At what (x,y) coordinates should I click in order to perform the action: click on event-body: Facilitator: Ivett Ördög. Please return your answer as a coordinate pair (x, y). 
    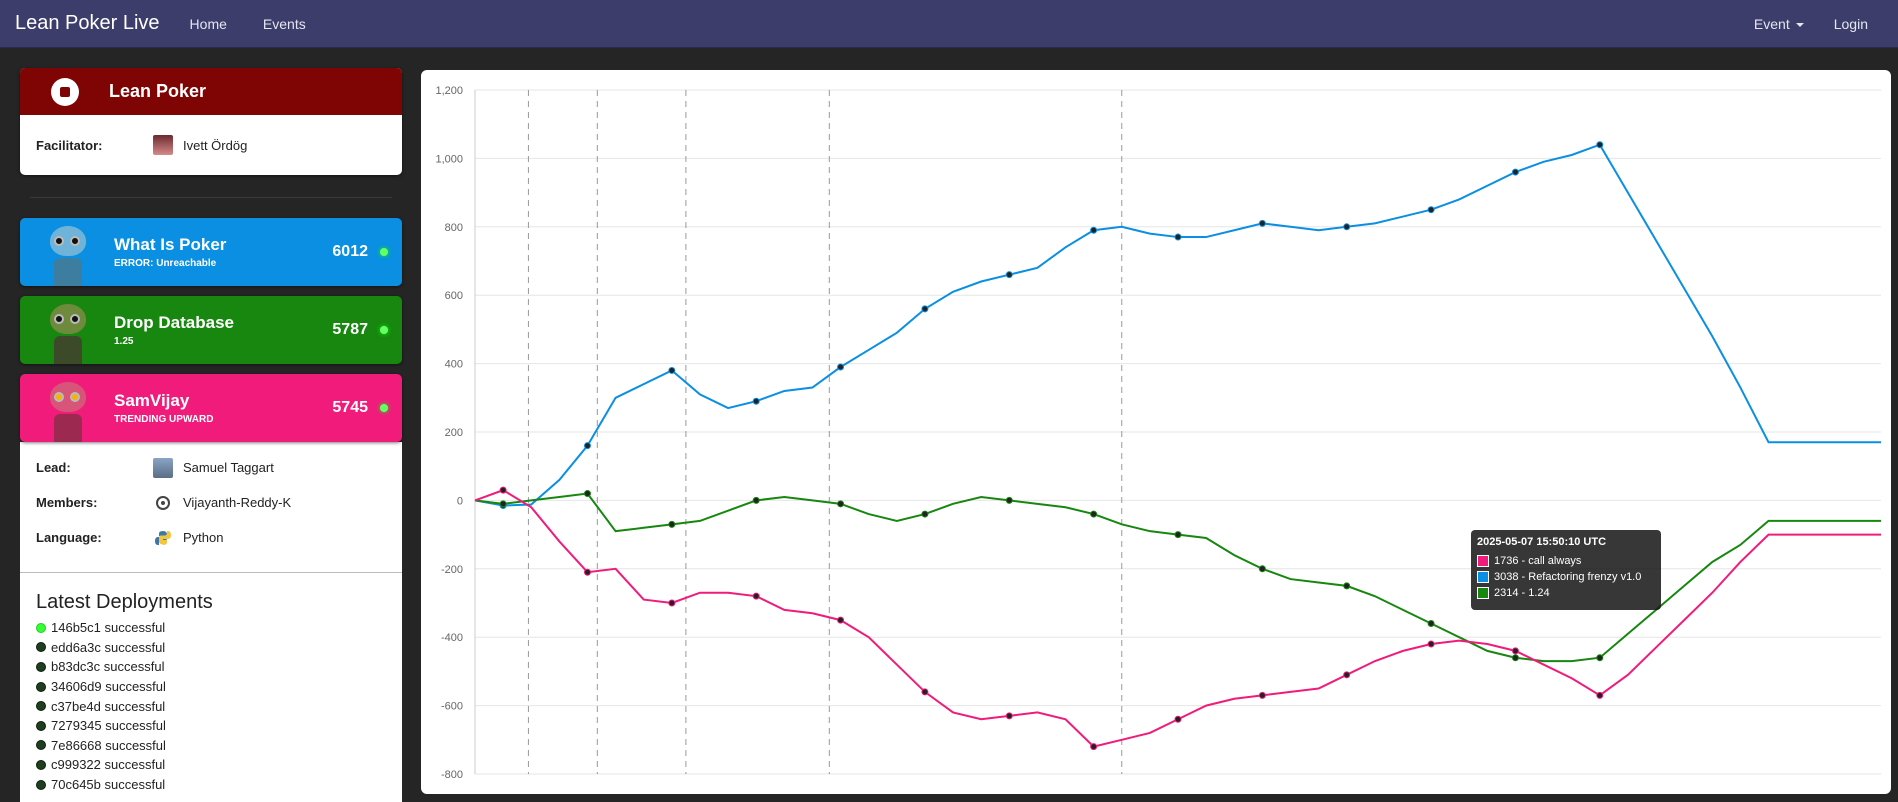
    Looking at the image, I should click on (211, 145).